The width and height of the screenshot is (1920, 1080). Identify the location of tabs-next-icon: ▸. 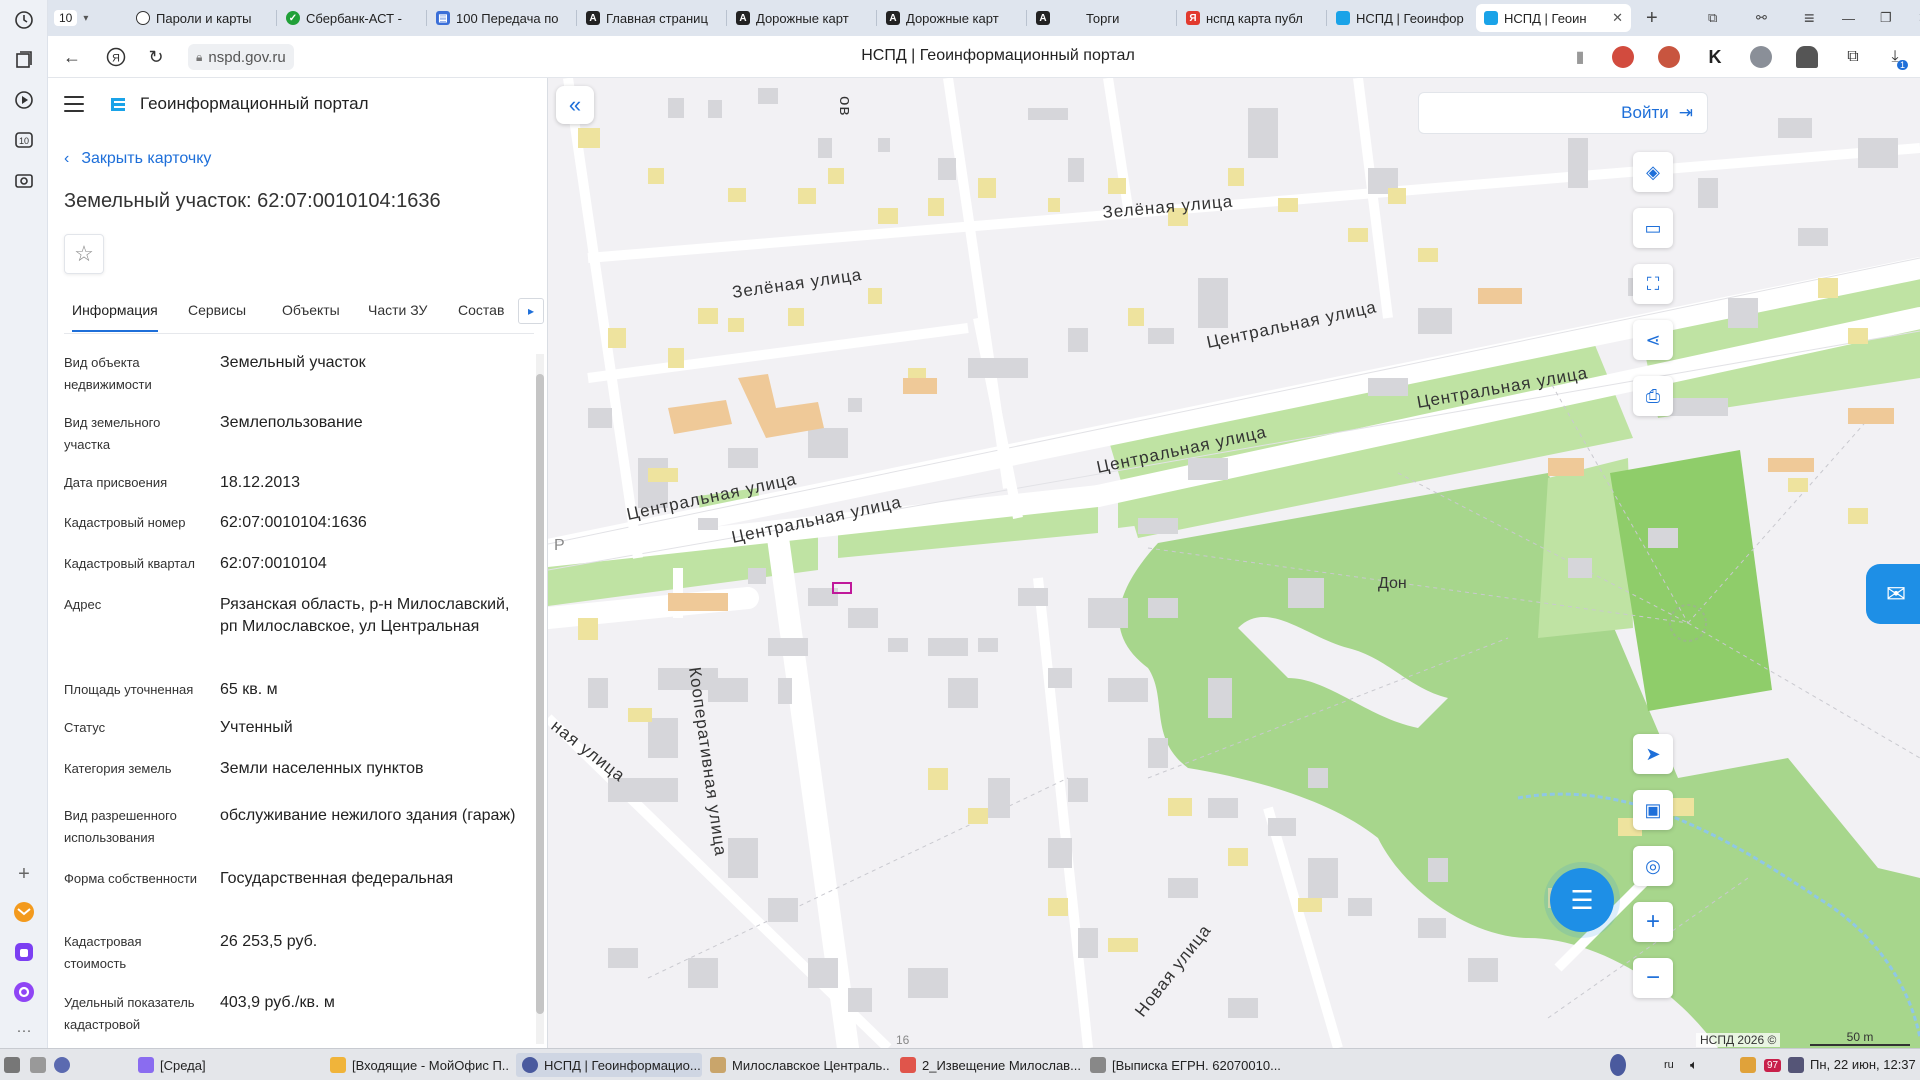
(531, 311).